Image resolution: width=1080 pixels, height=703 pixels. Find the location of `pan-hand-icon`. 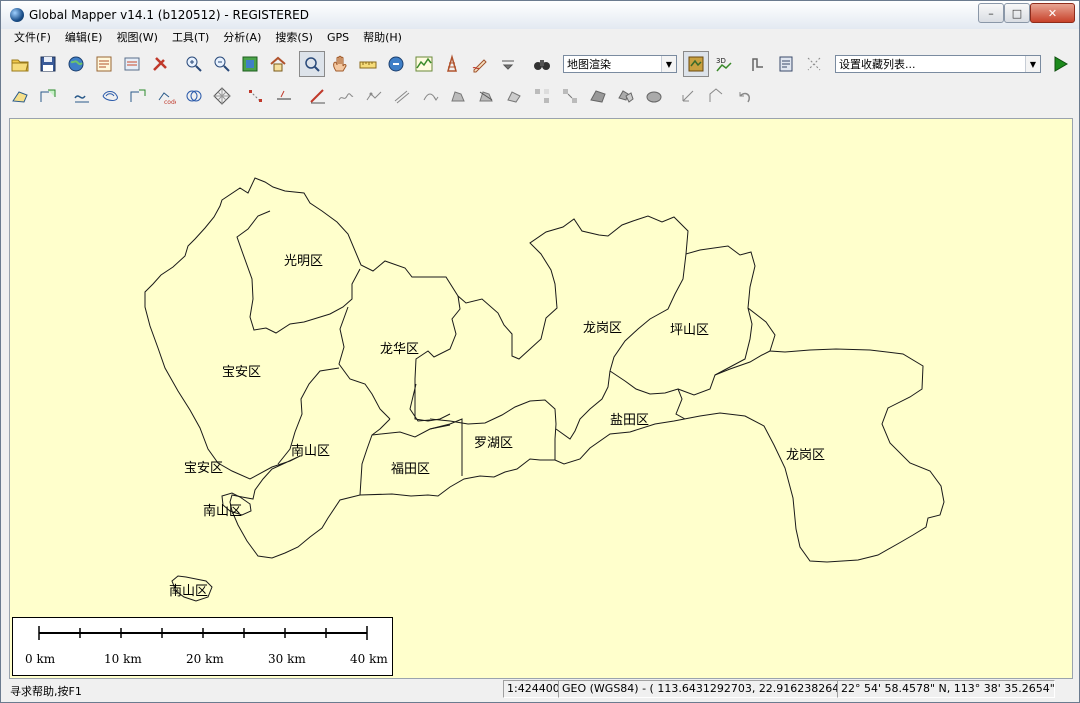

pan-hand-icon is located at coordinates (340, 64).